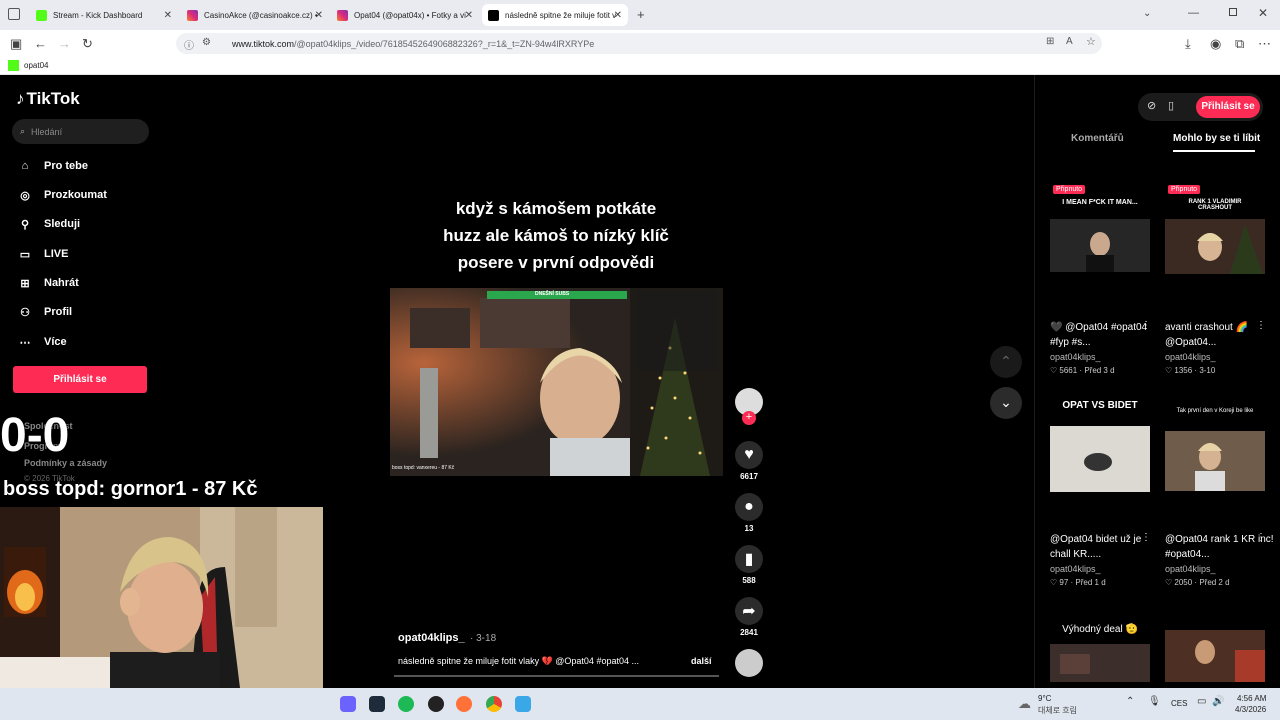 Image resolution: width=1280 pixels, height=720 pixels. I want to click on video-card: Výhodný deal 🫡, so click(1100, 654).